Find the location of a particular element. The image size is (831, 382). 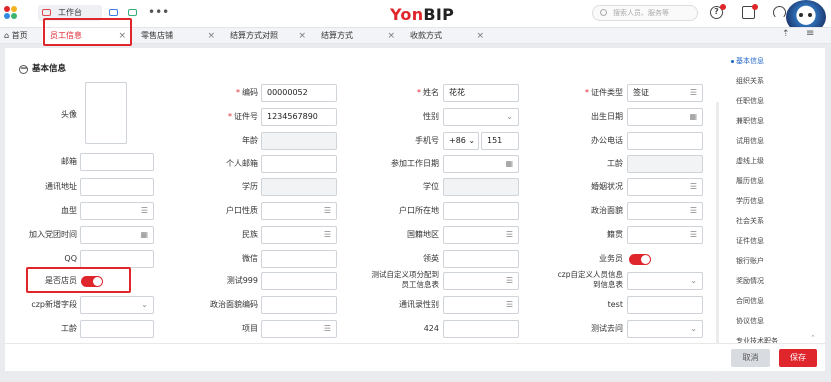

back-to-top-icon: ⌃ is located at coordinates (813, 338).